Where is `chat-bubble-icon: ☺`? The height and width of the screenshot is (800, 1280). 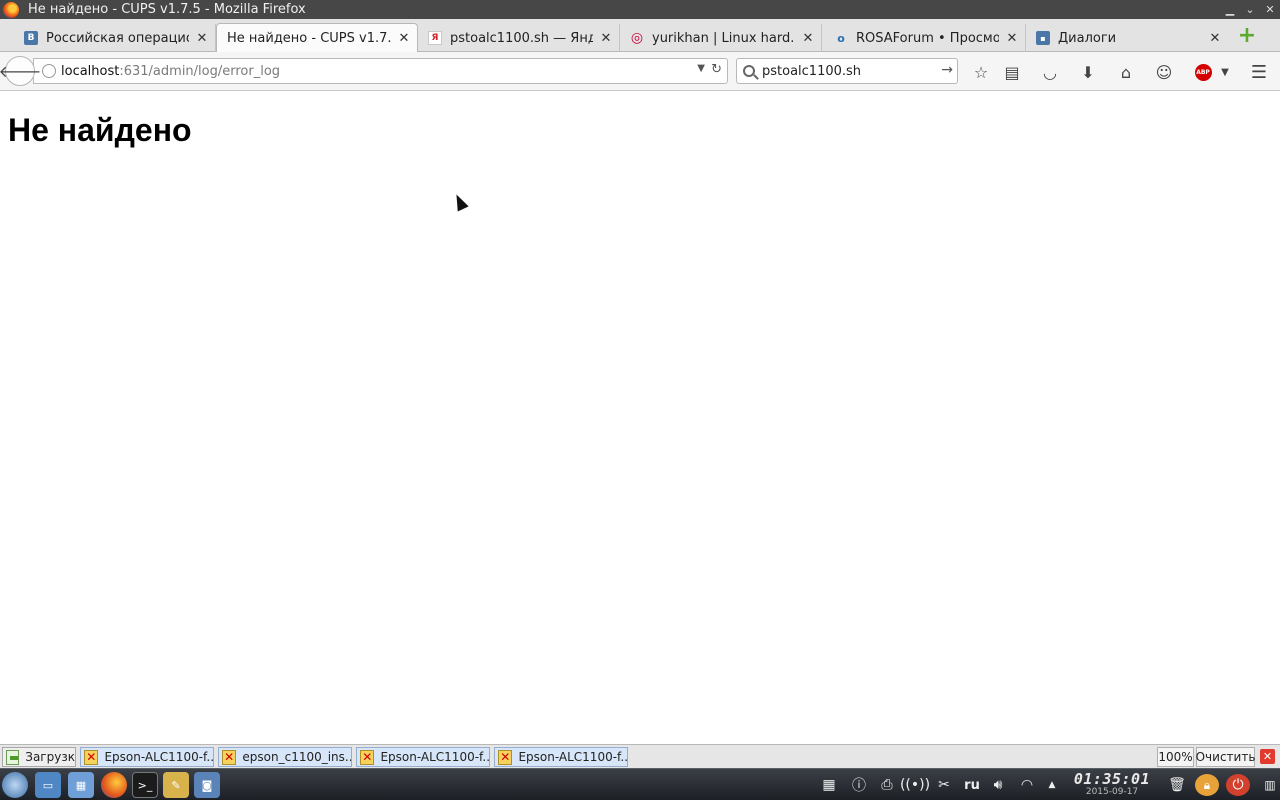
chat-bubble-icon: ☺ is located at coordinates (1164, 72).